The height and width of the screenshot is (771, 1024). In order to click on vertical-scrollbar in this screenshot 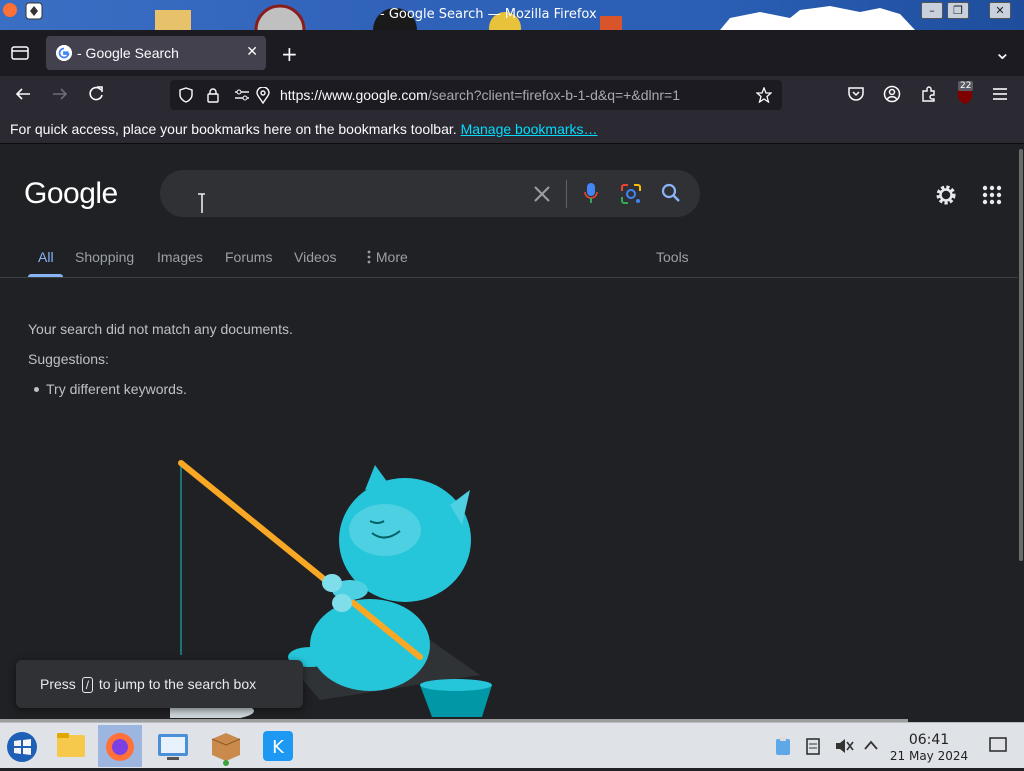, I will do `click(1021, 433)`.